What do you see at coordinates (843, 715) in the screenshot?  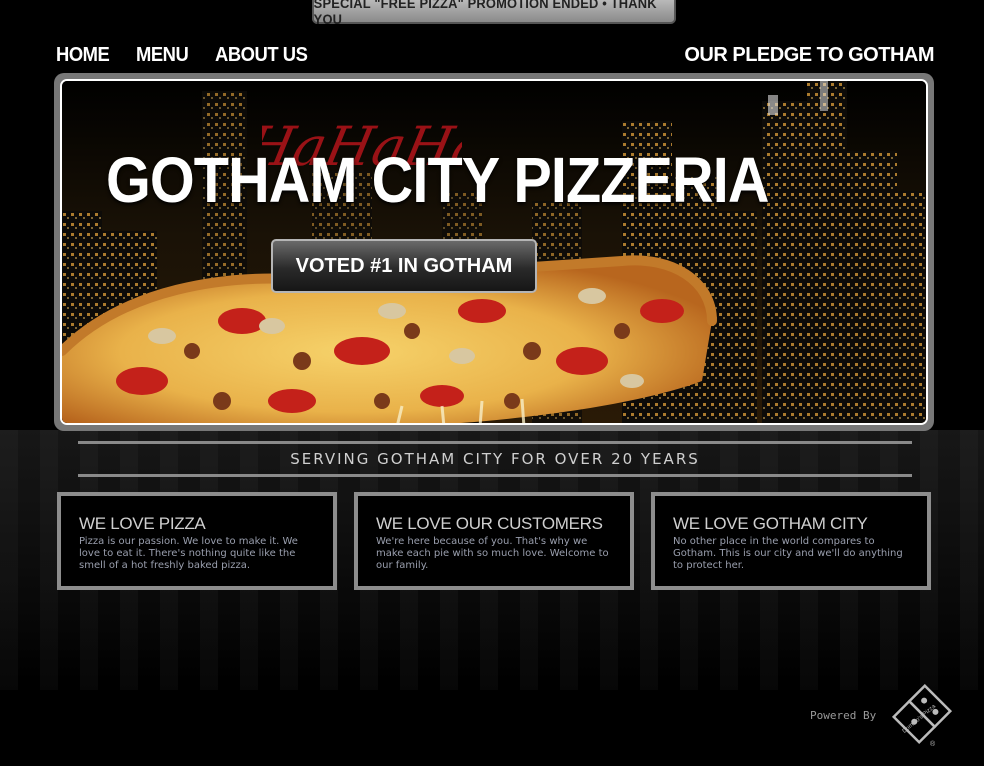 I see `powered-by-label: Powered By` at bounding box center [843, 715].